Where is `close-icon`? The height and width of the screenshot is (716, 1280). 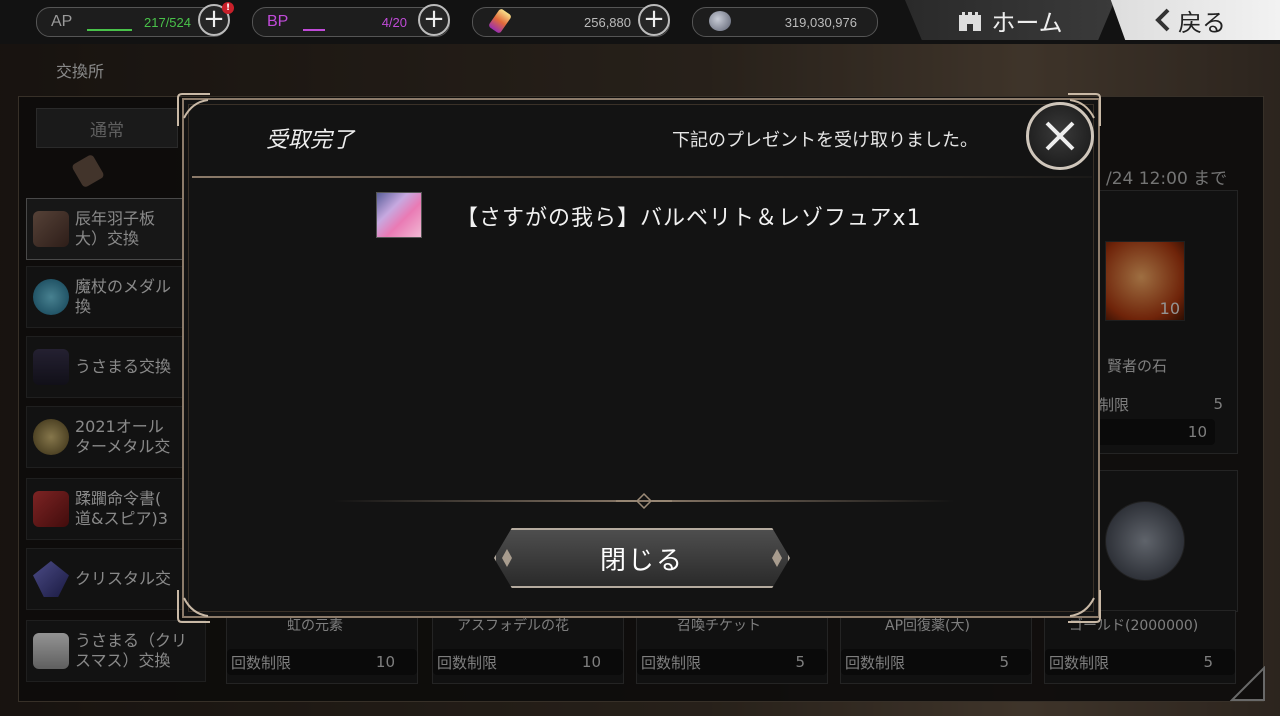 close-icon is located at coordinates (1060, 136).